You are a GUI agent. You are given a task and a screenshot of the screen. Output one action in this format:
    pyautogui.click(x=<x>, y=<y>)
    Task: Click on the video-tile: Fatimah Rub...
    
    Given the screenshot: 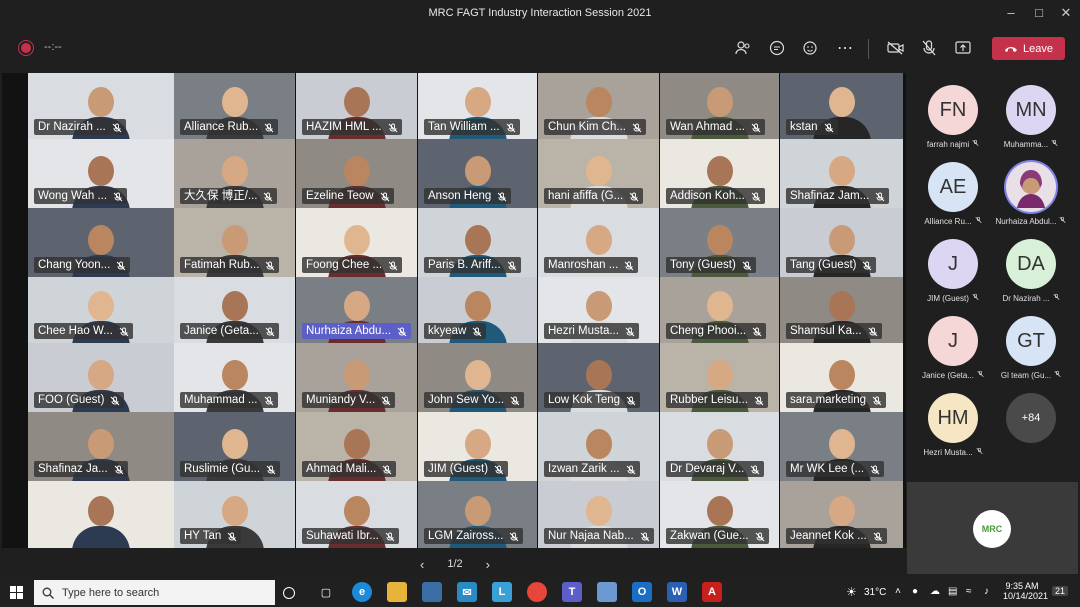 What is the action you would take?
    pyautogui.click(x=234, y=242)
    